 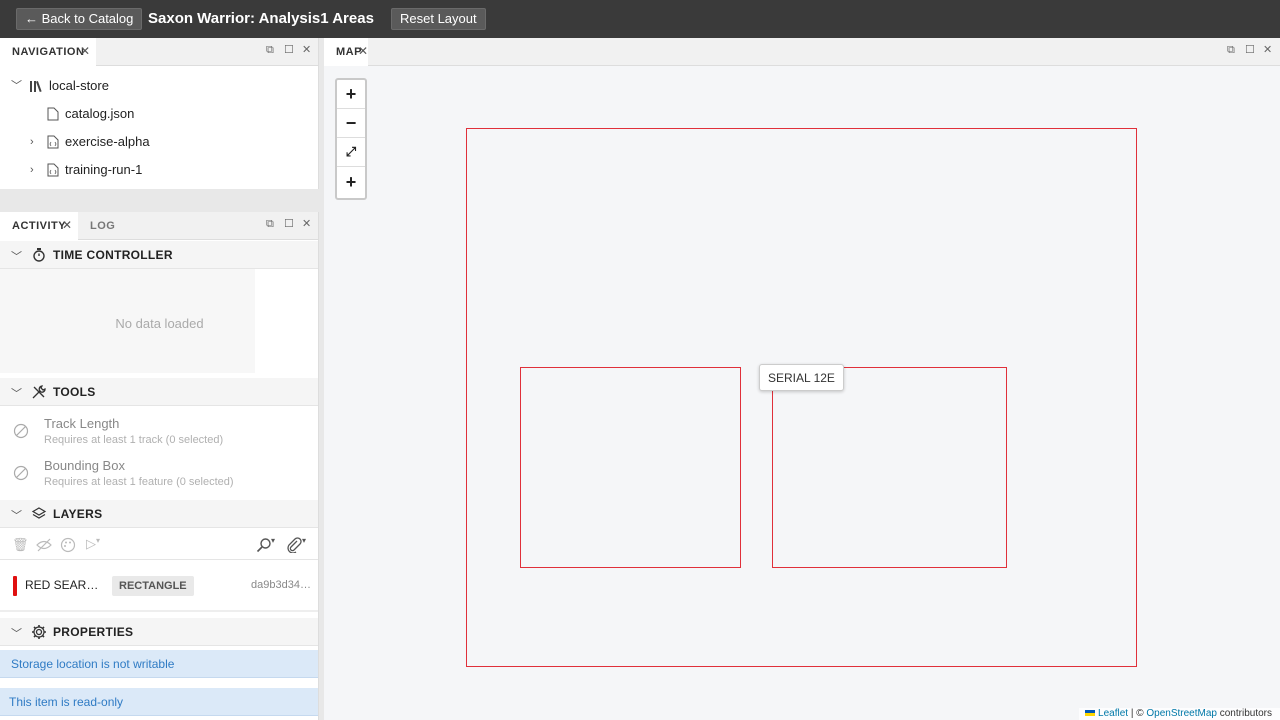 I want to click on gear-icon, so click(x=39, y=632).